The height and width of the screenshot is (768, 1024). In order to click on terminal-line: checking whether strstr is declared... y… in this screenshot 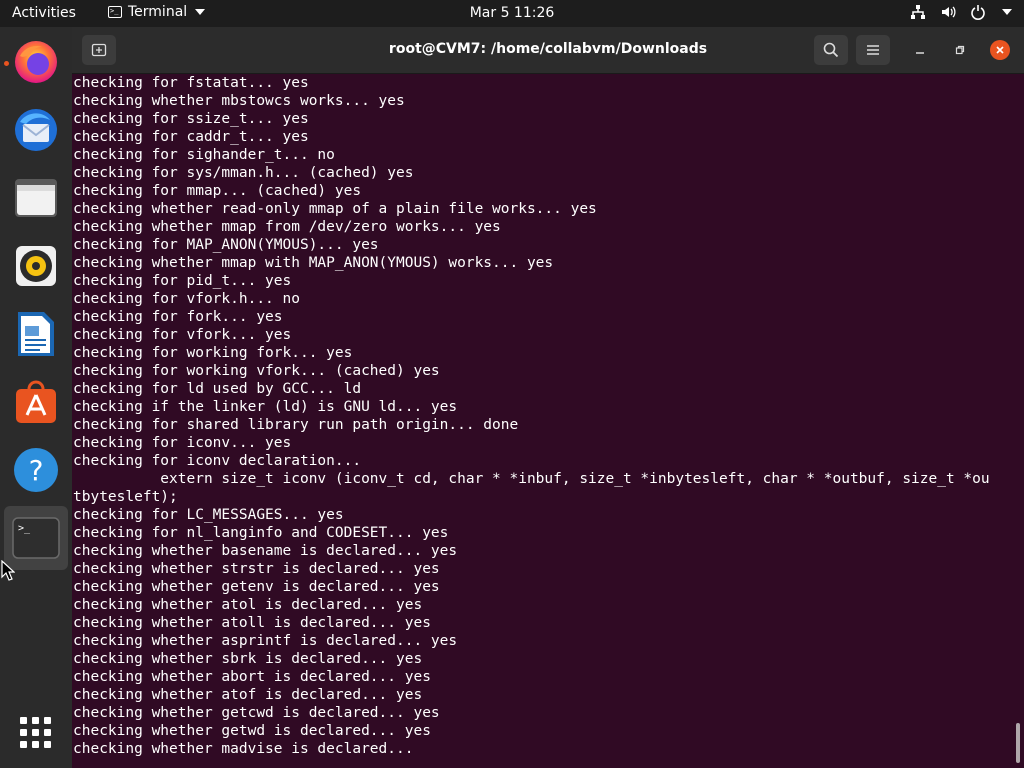, I will do `click(256, 569)`.